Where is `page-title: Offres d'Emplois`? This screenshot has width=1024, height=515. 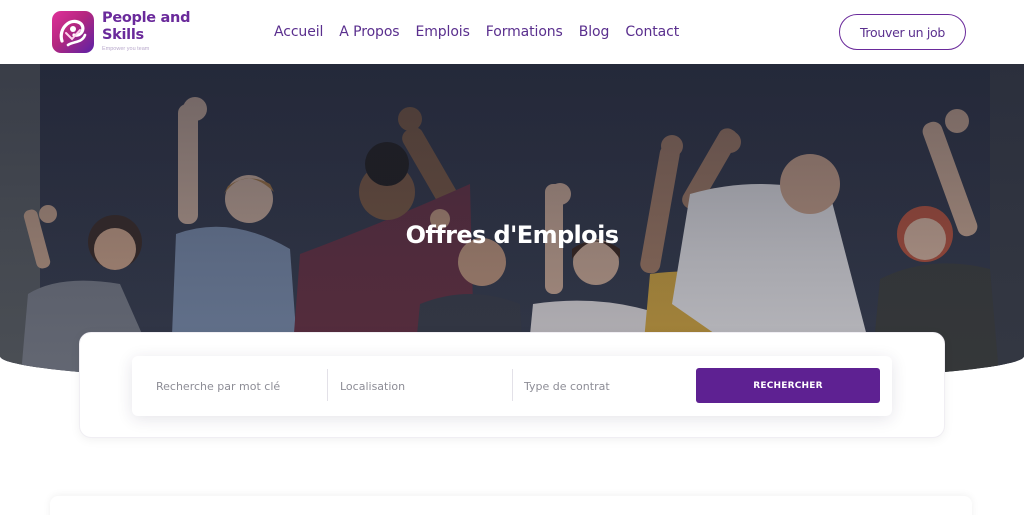
page-title: Offres d'Emplois is located at coordinates (512, 235).